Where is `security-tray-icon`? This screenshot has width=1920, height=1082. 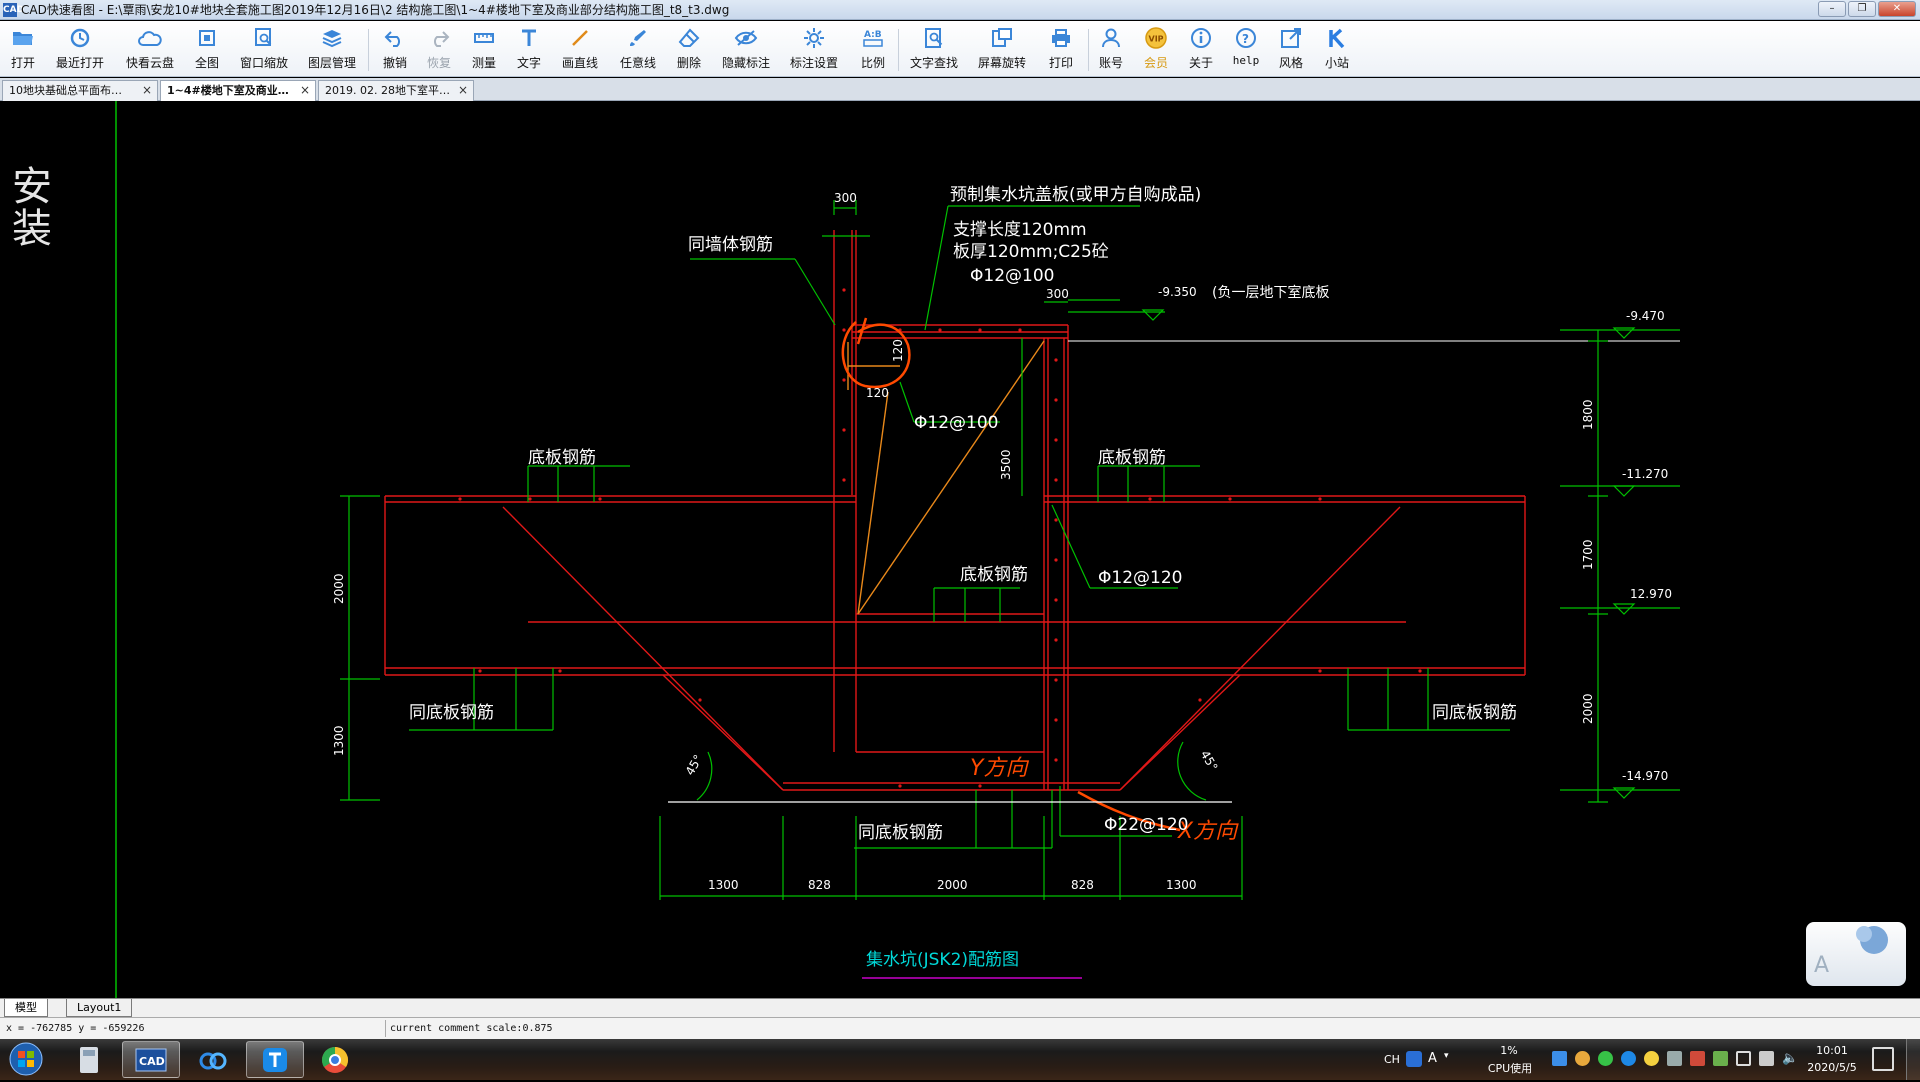 security-tray-icon is located at coordinates (1651, 1058).